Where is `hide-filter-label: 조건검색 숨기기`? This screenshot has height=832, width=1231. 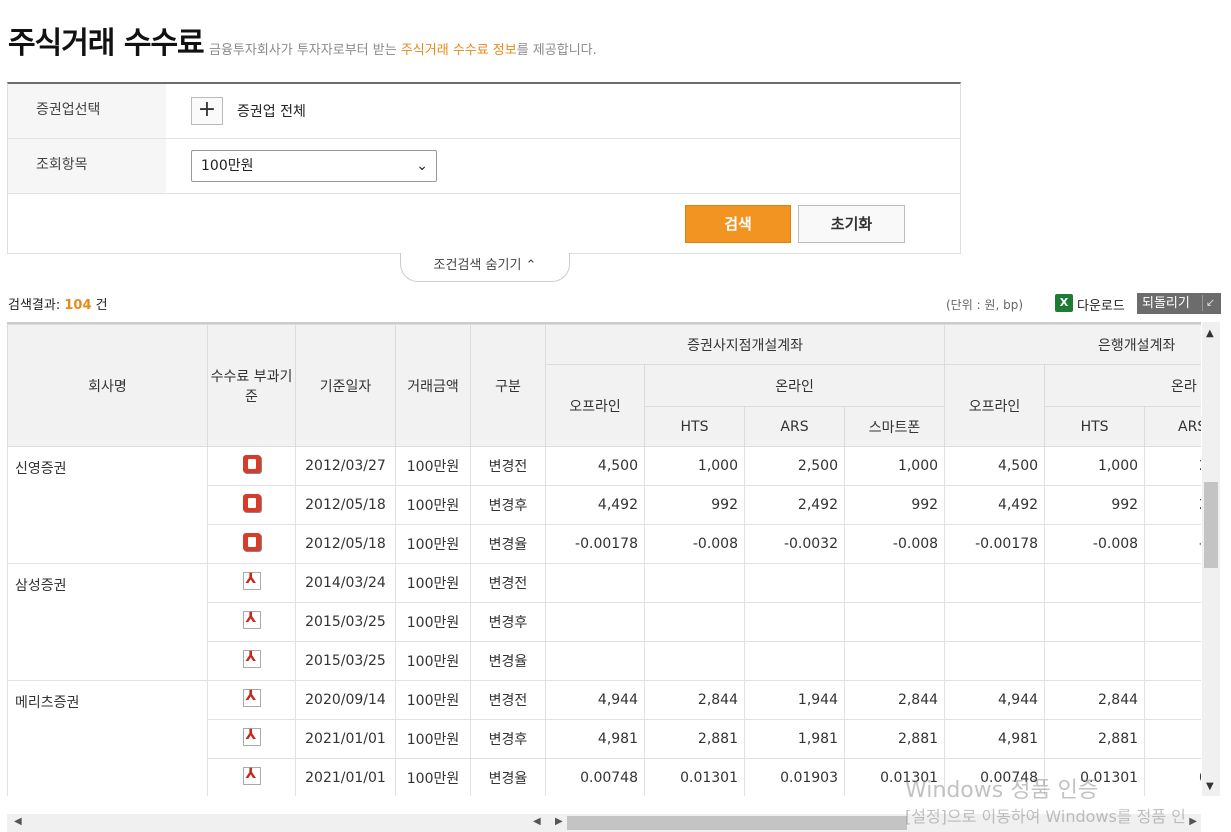 hide-filter-label: 조건검색 숨기기 is located at coordinates (477, 265).